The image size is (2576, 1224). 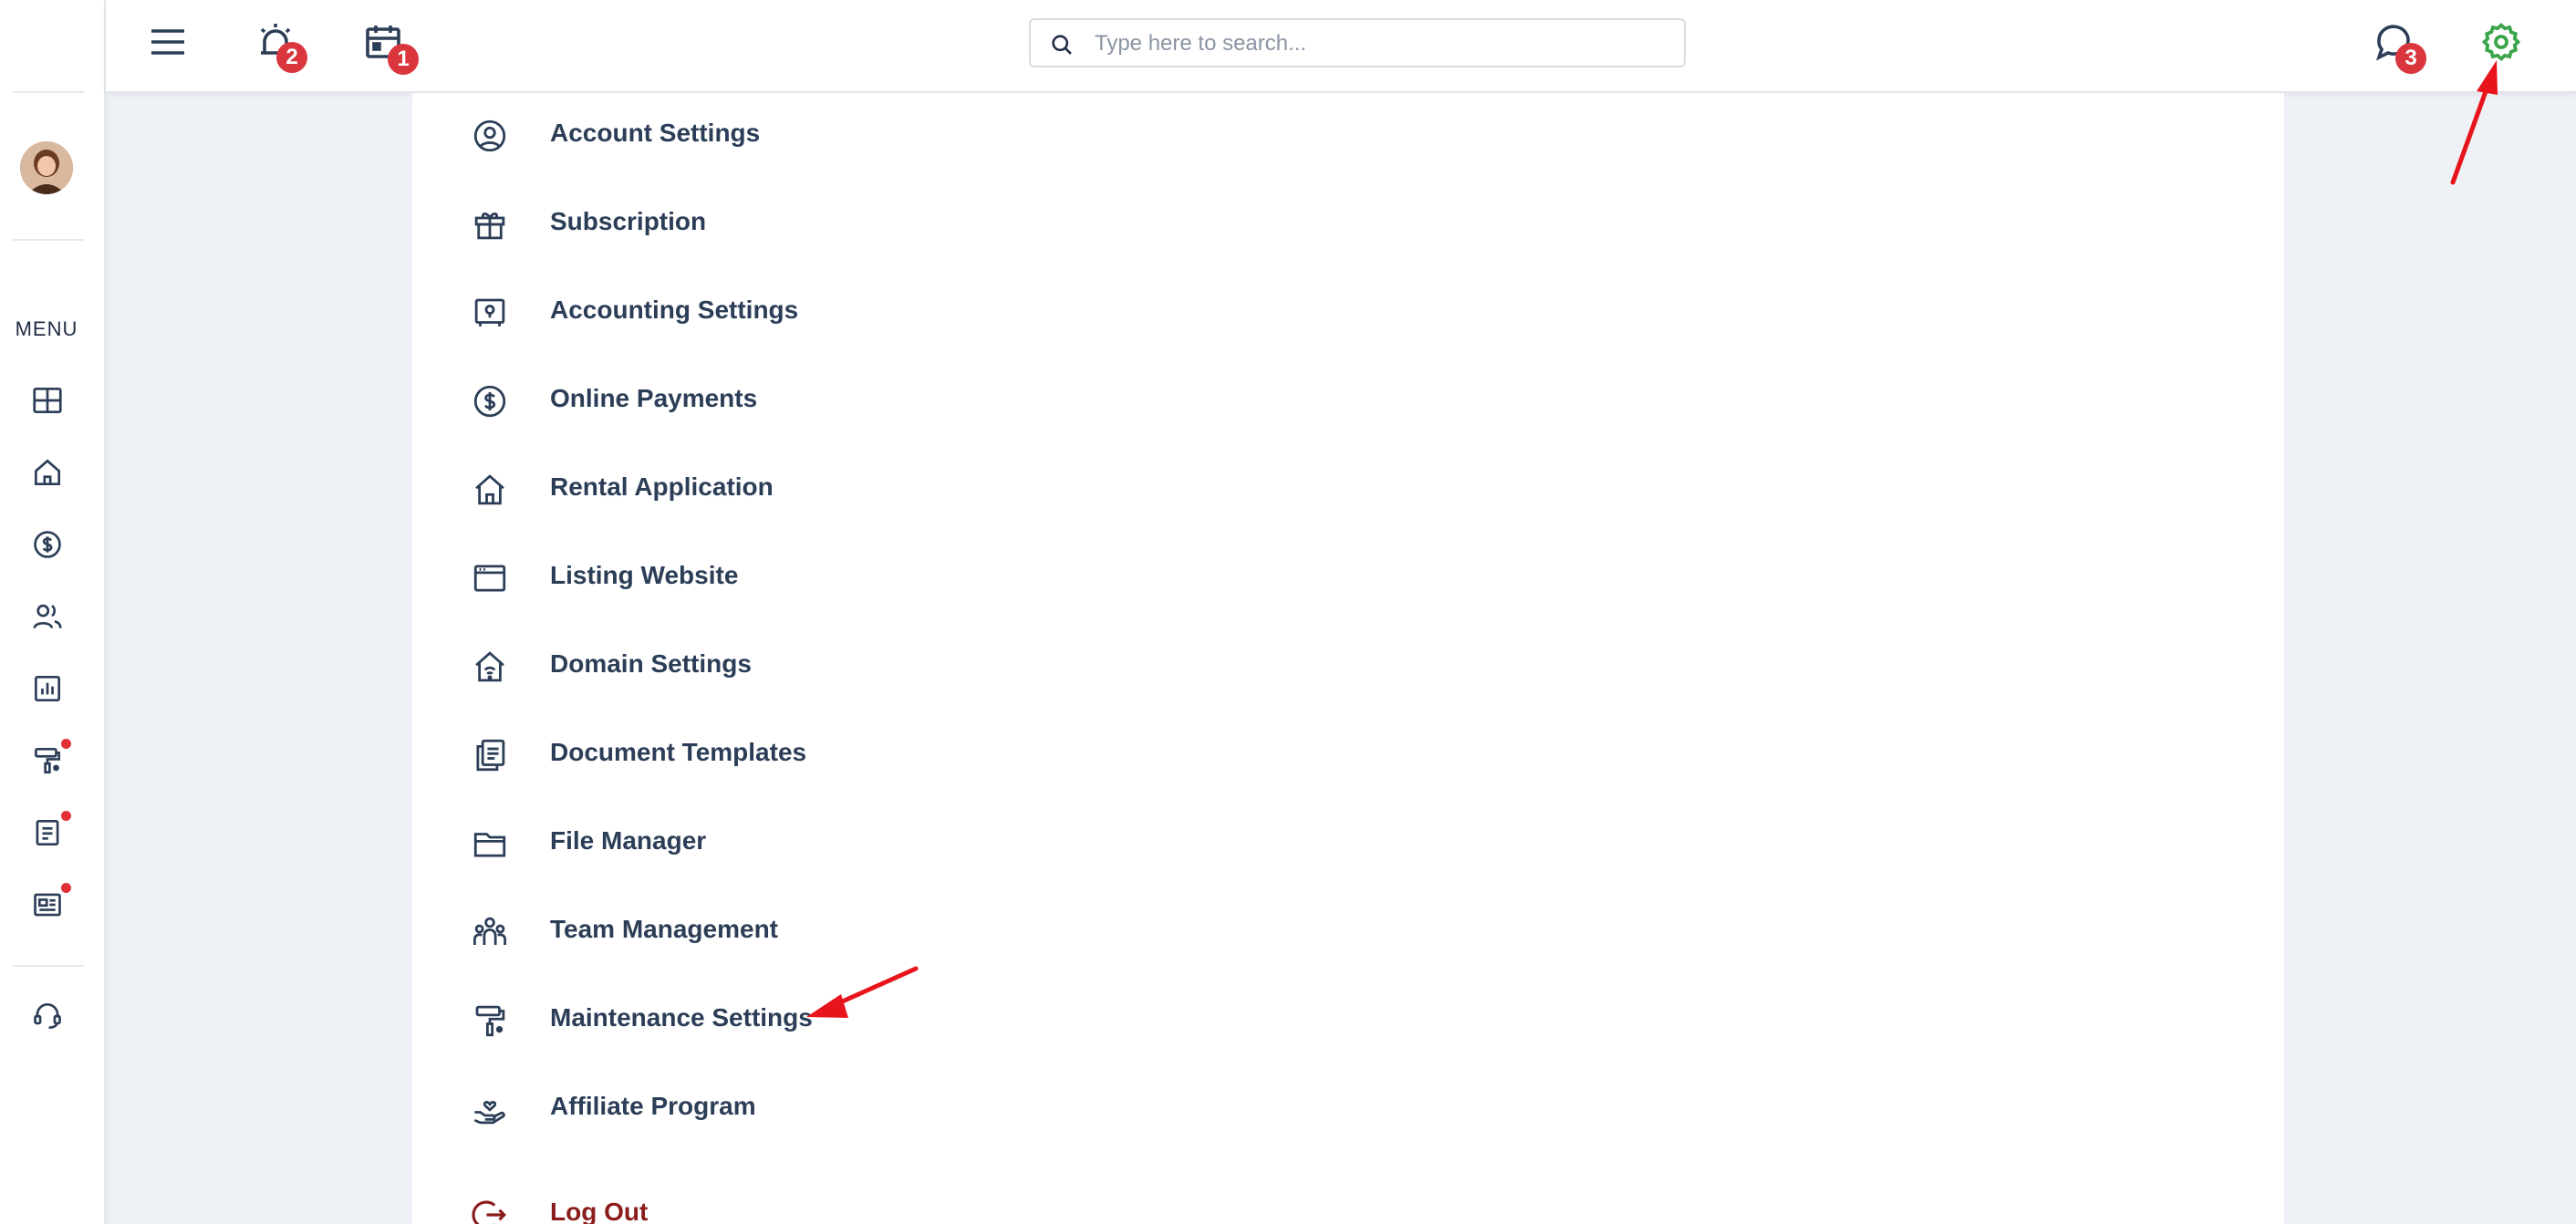 What do you see at coordinates (777, 223) in the screenshot?
I see `menu-item-subscription: Subscription` at bounding box center [777, 223].